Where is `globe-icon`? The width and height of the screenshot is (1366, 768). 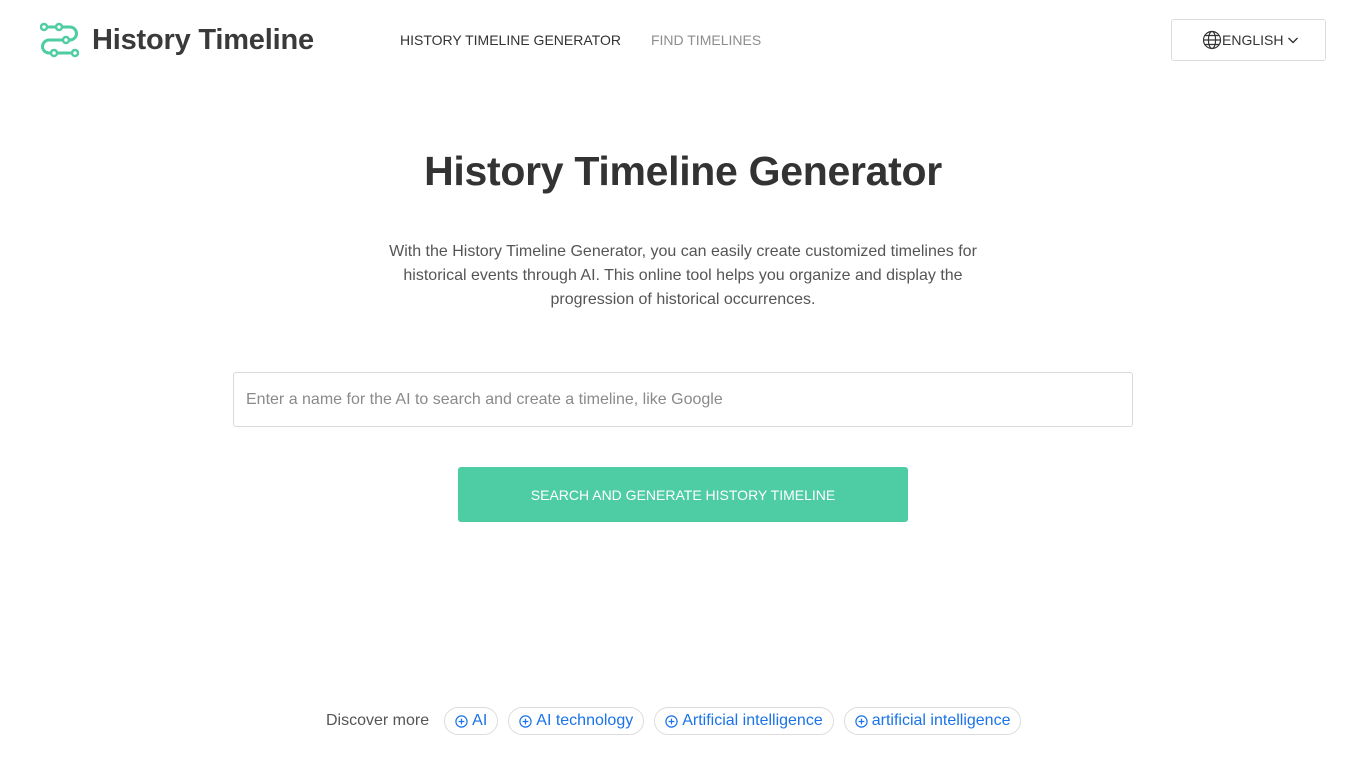 globe-icon is located at coordinates (1212, 40).